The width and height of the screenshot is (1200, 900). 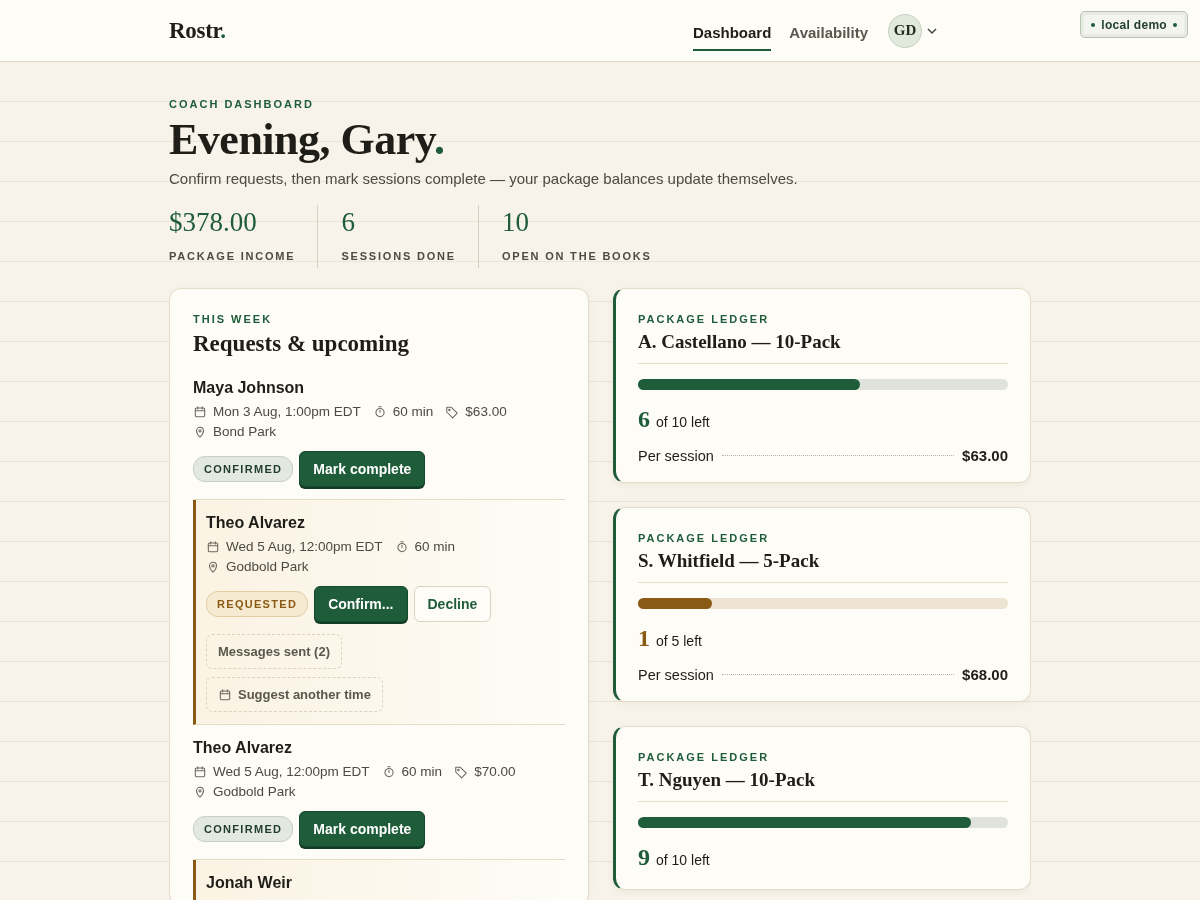 What do you see at coordinates (197, 30) in the screenshot?
I see `brand-logo: Rostr.` at bounding box center [197, 30].